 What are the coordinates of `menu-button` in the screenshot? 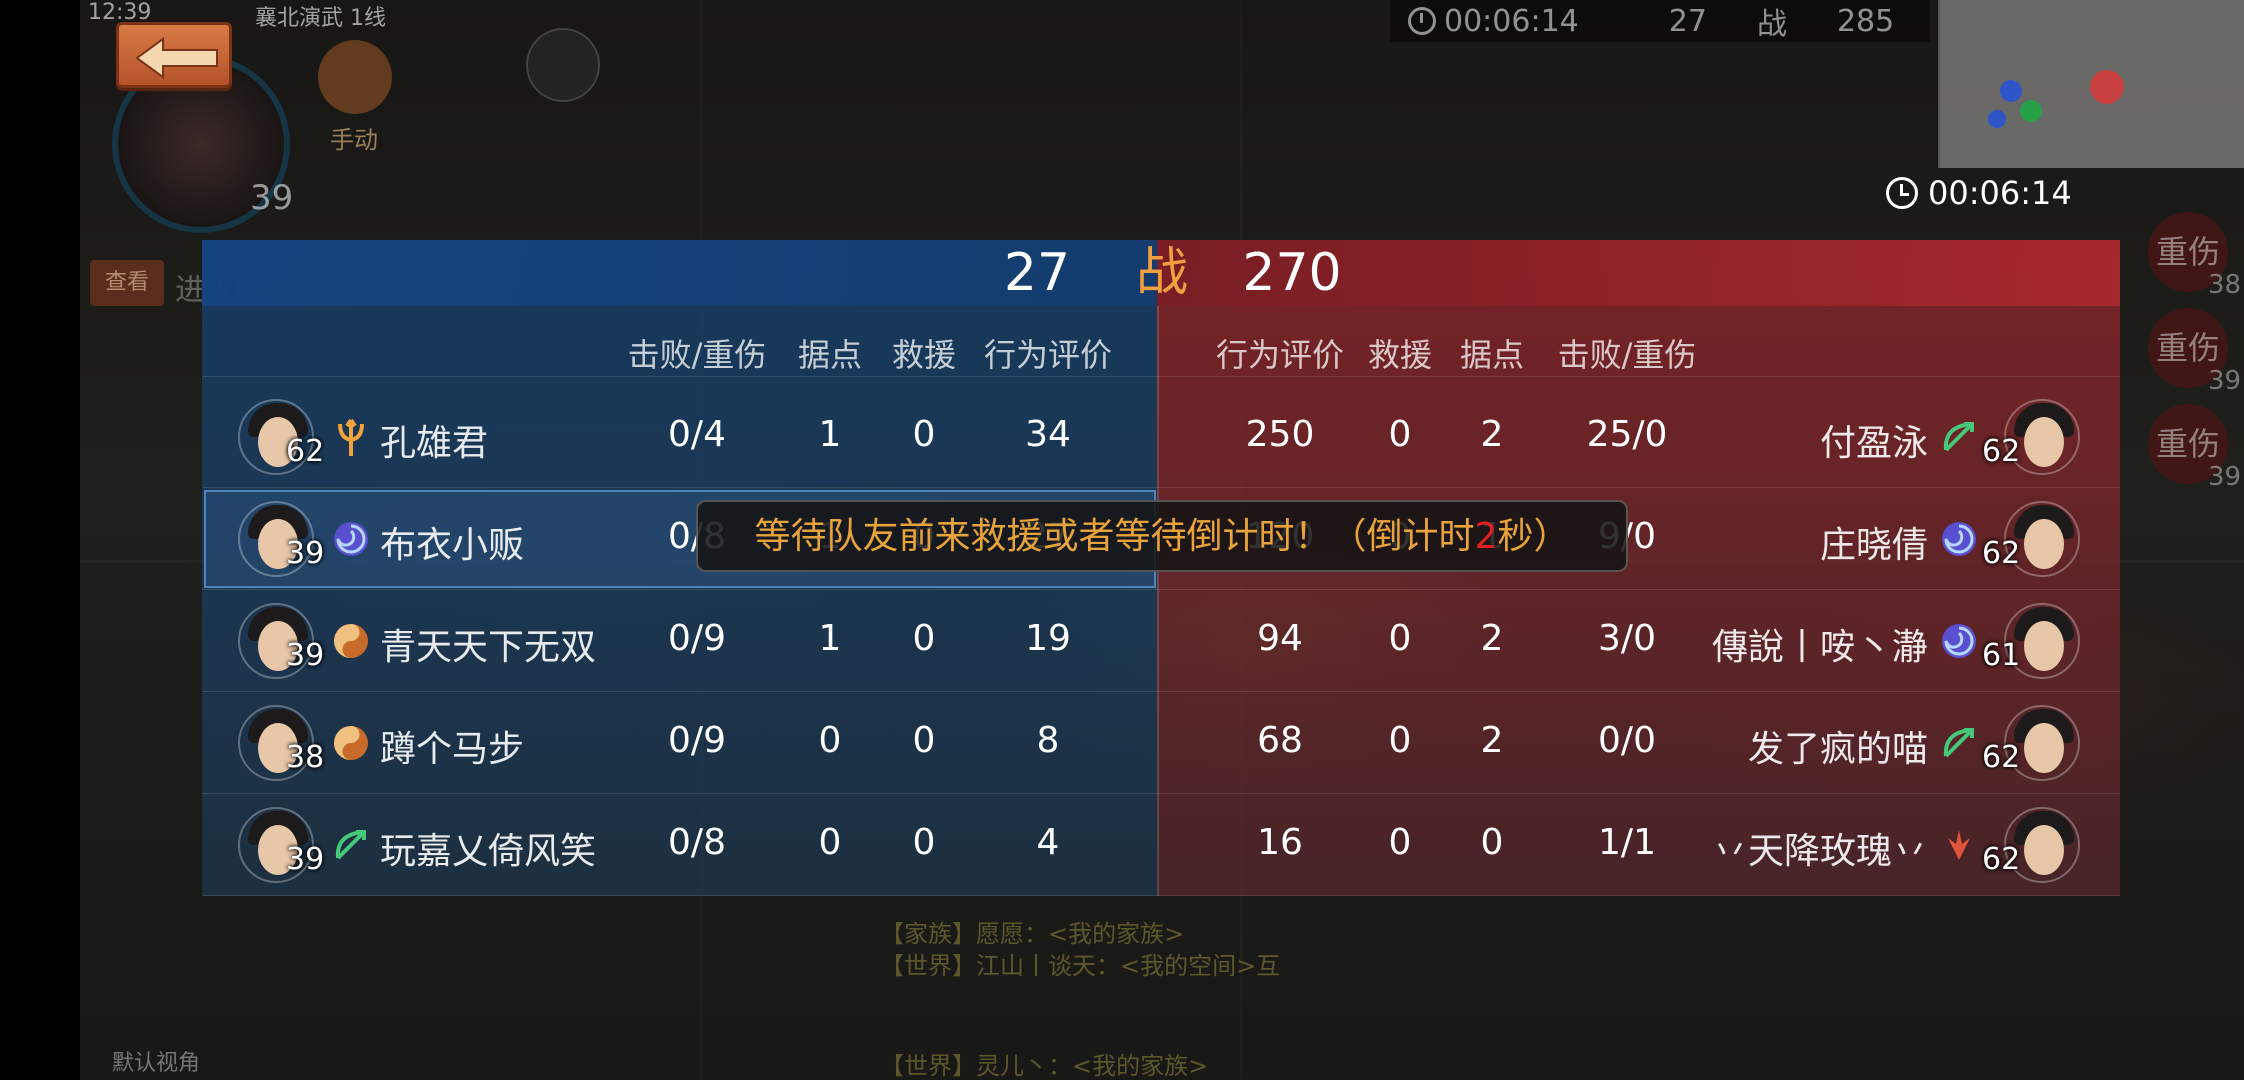 It's located at (563, 65).